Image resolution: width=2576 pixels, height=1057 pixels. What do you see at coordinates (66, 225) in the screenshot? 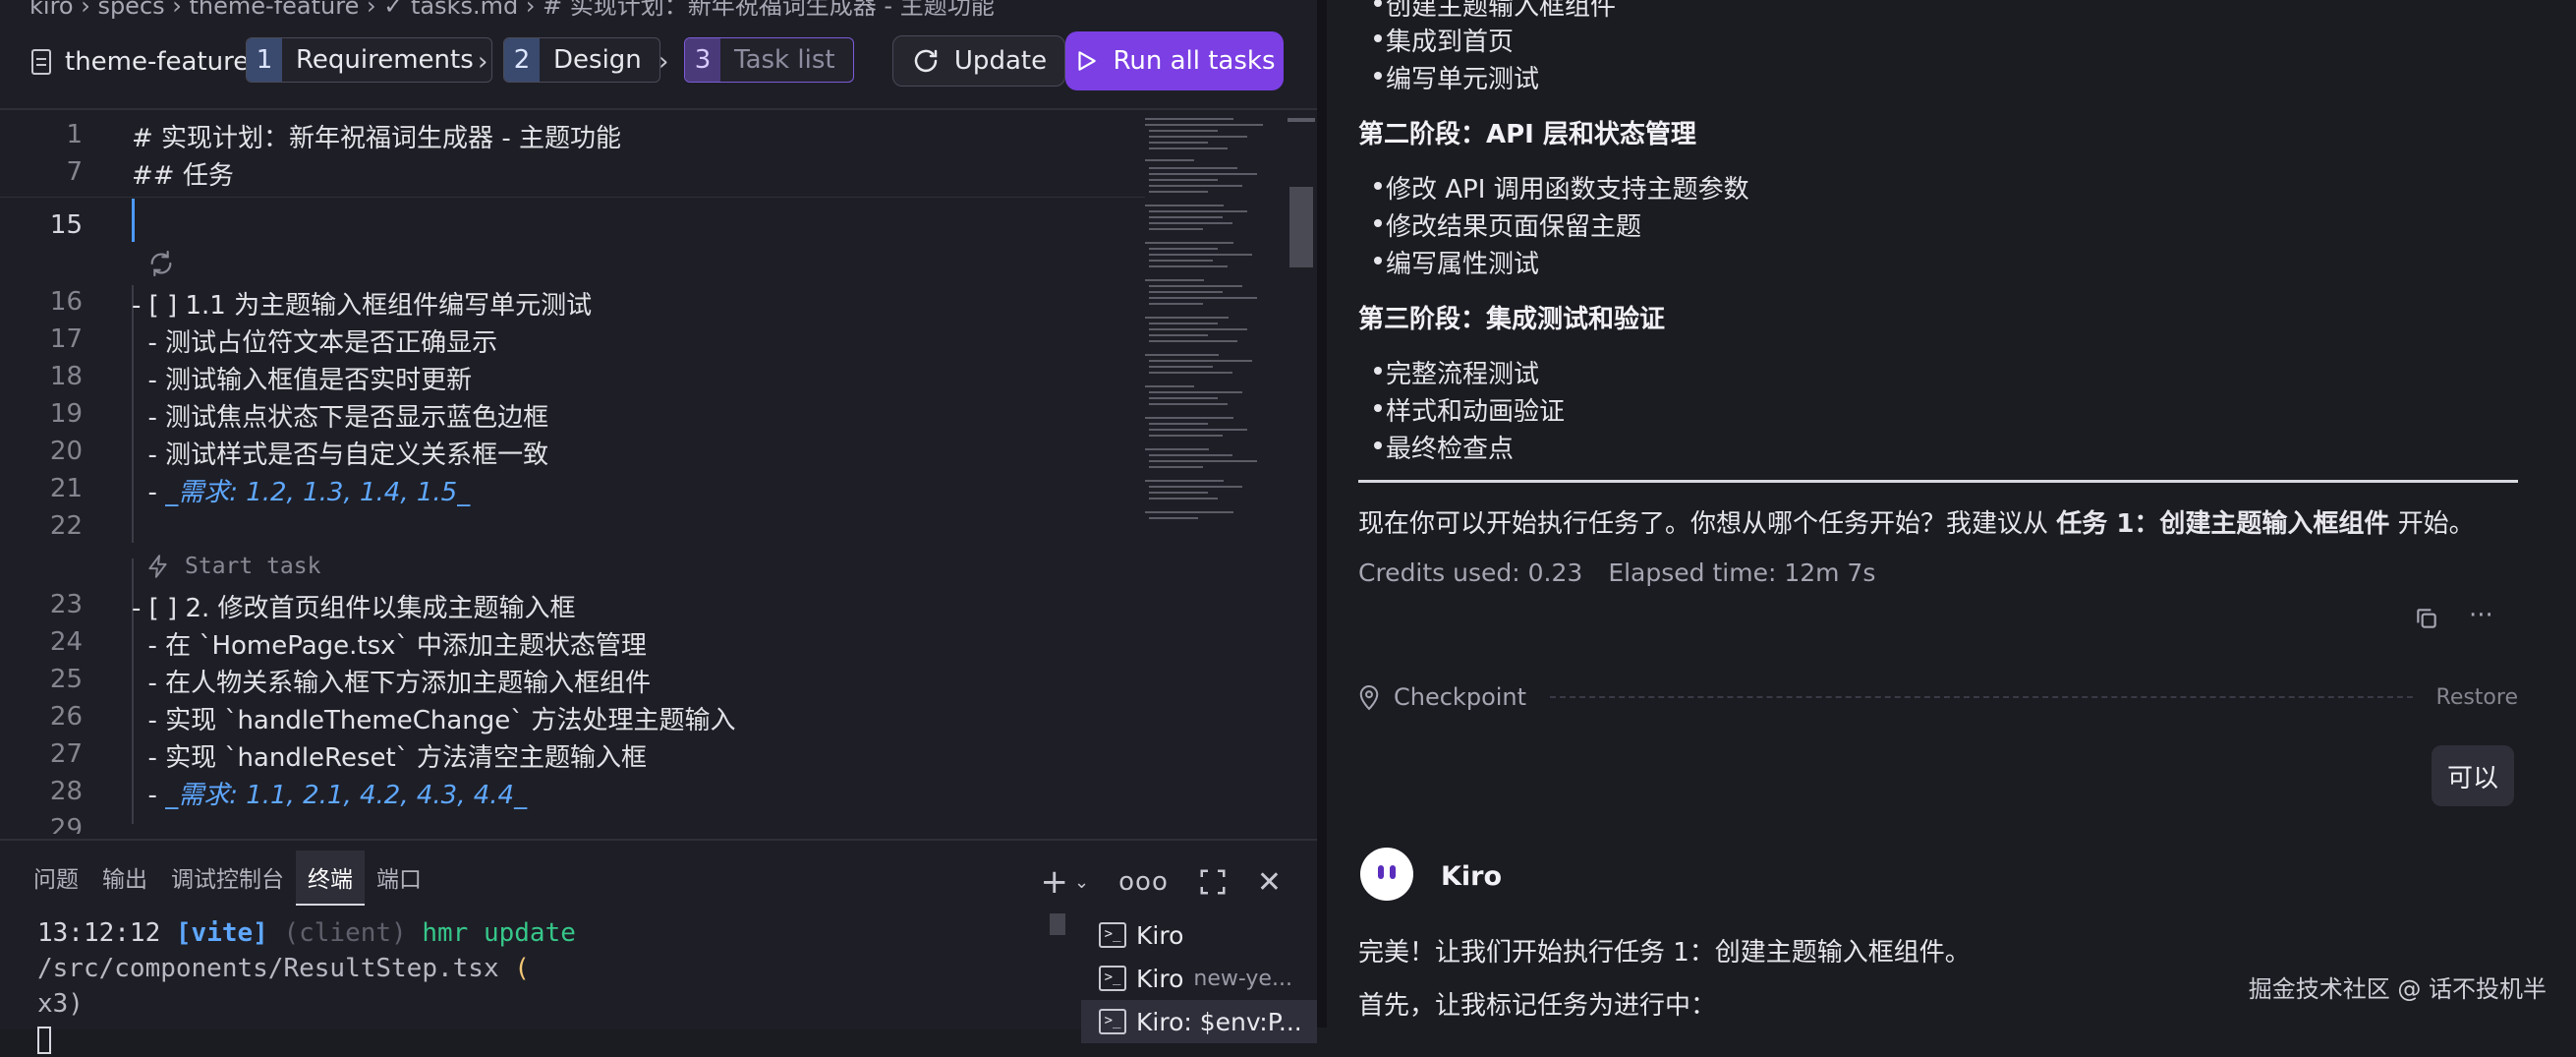
I see `line-number: 15` at bounding box center [66, 225].